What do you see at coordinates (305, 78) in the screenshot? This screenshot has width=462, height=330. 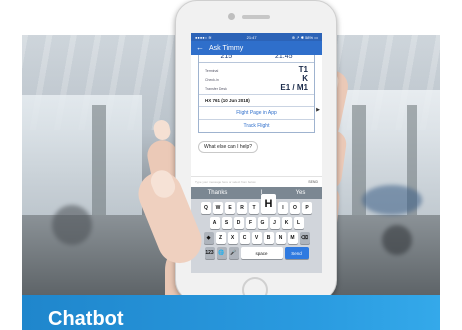 I see `check-in-value: K` at bounding box center [305, 78].